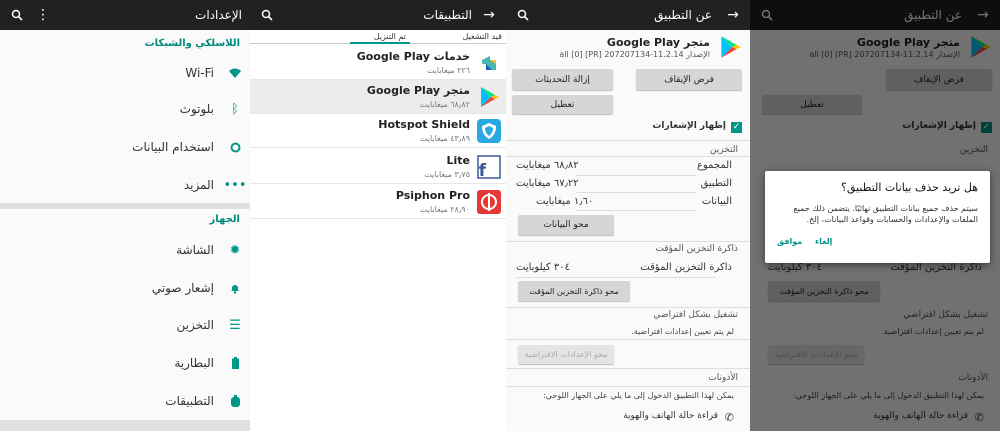 This screenshot has height=431, width=1000. Describe the element at coordinates (689, 126) in the screenshot. I see `show-notifications-label: إظهار الإشعارات` at that location.